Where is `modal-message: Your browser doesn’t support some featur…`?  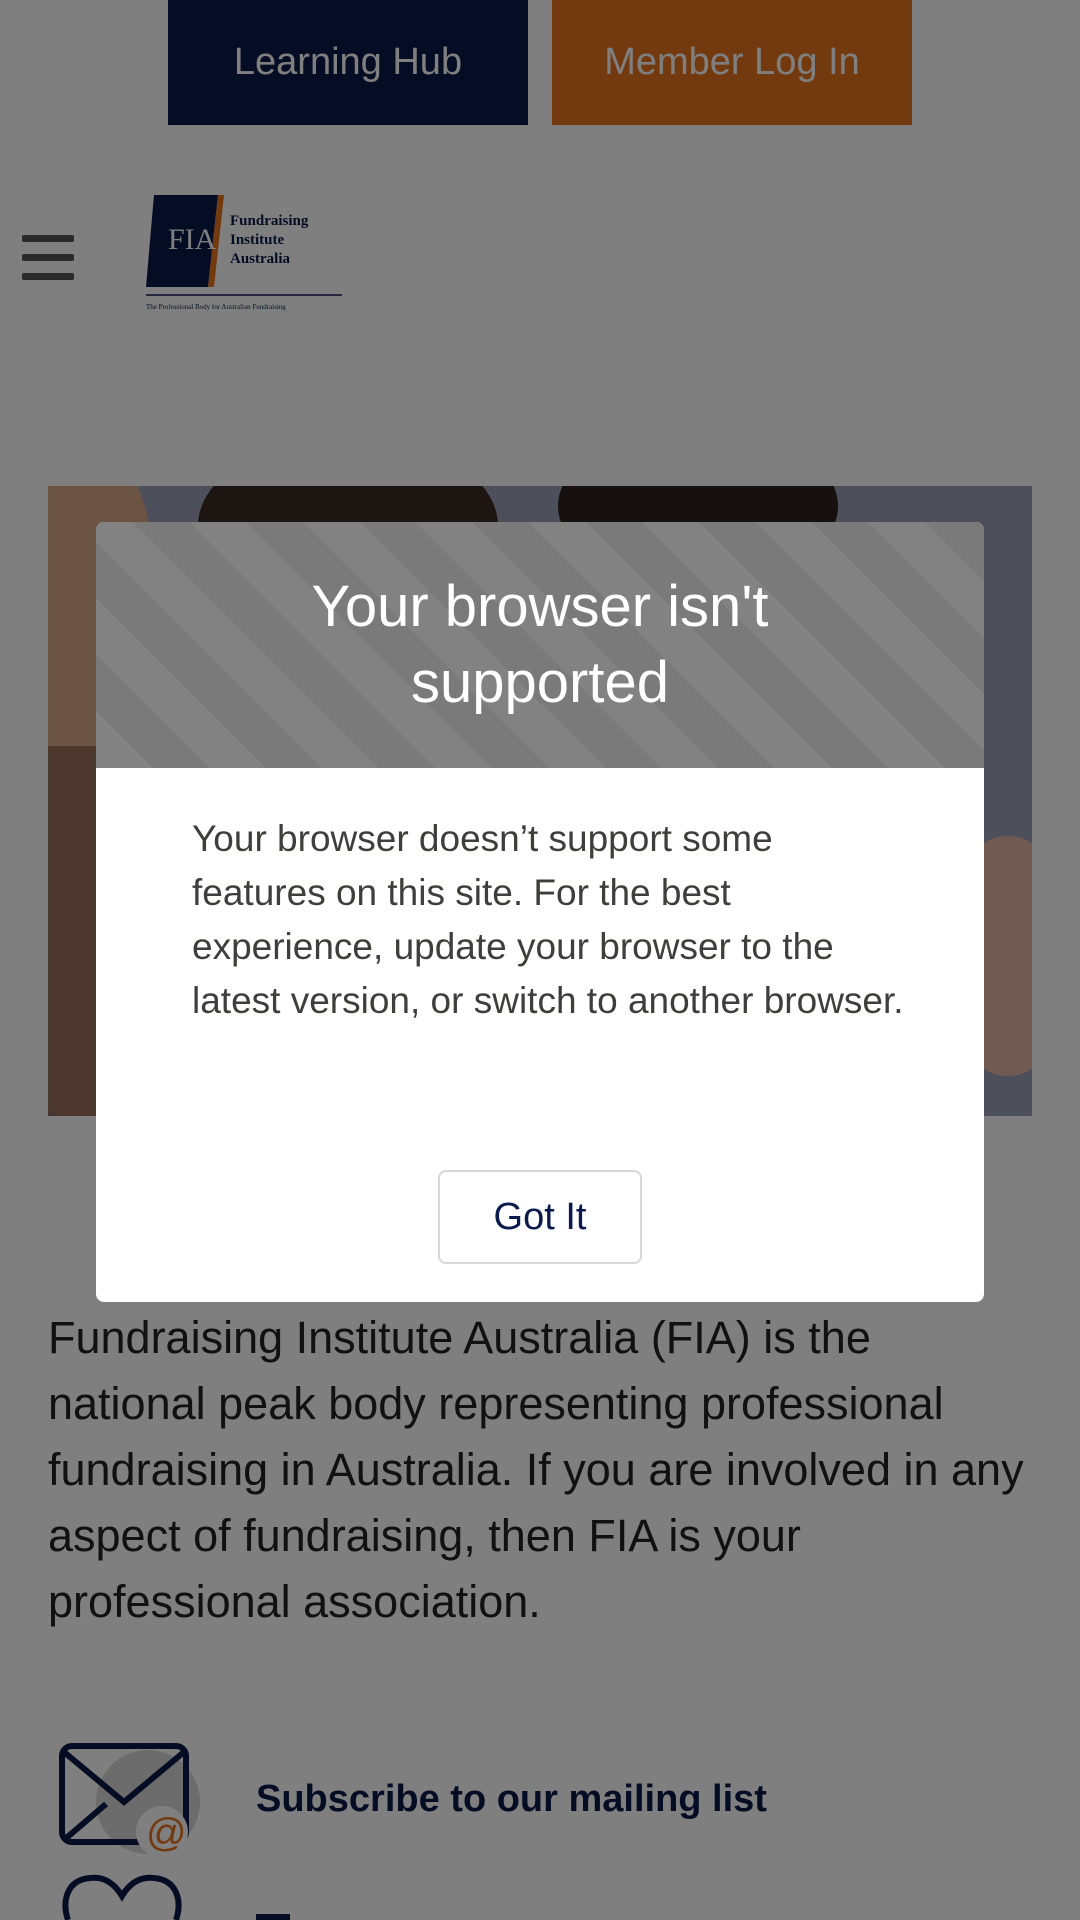
modal-message: Your browser doesn’t support some featur… is located at coordinates (548, 919).